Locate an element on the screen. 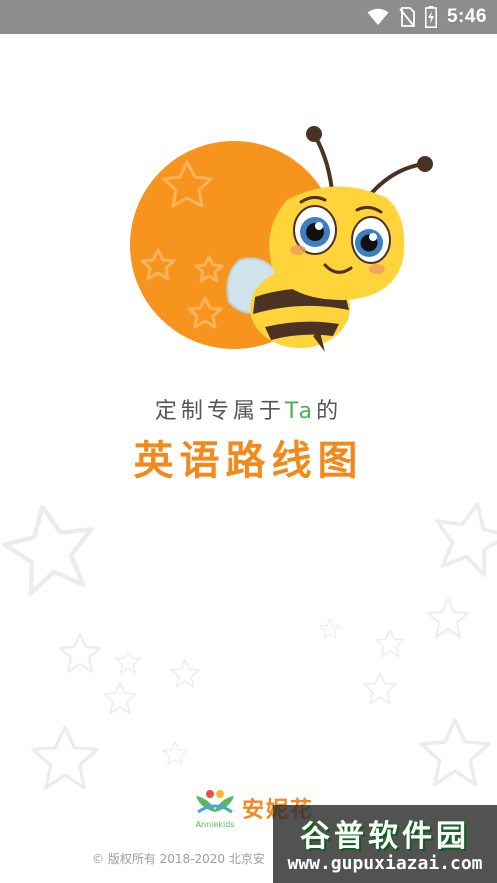 The width and height of the screenshot is (497, 883). tagline-accent: Ta is located at coordinates (300, 411).